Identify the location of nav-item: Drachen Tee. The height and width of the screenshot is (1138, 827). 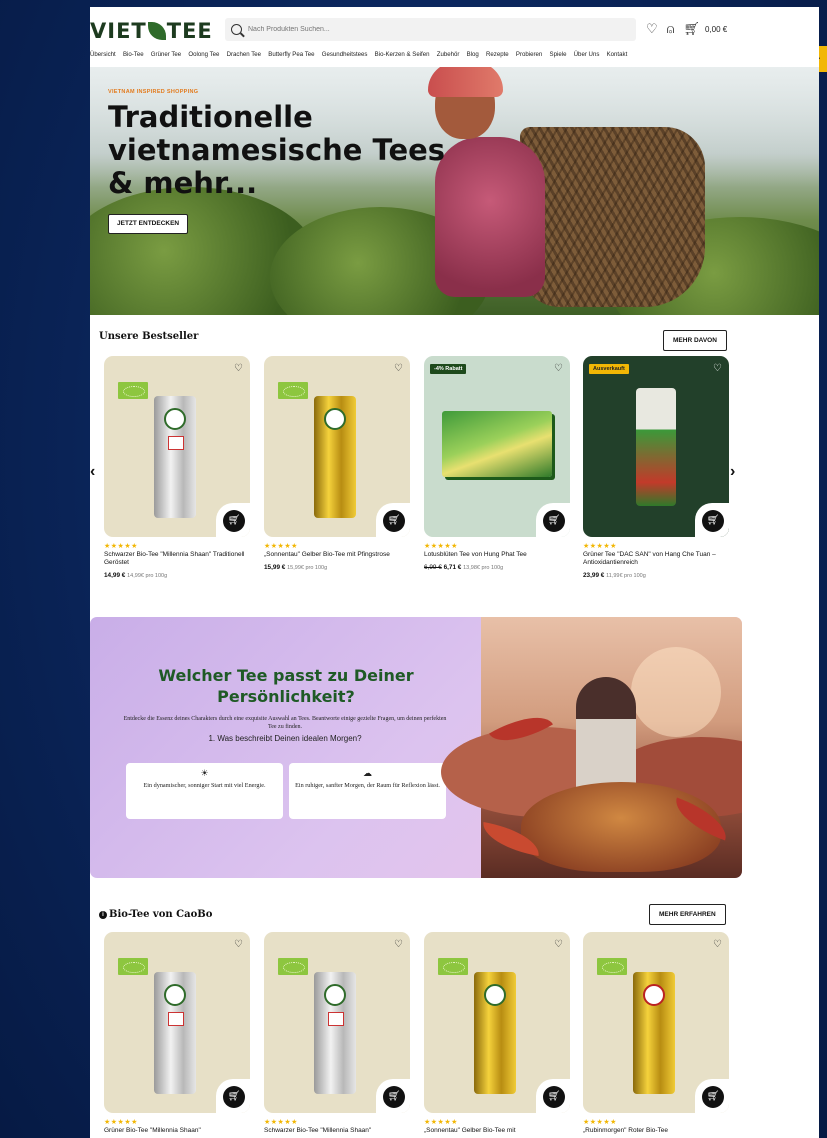
(244, 54).